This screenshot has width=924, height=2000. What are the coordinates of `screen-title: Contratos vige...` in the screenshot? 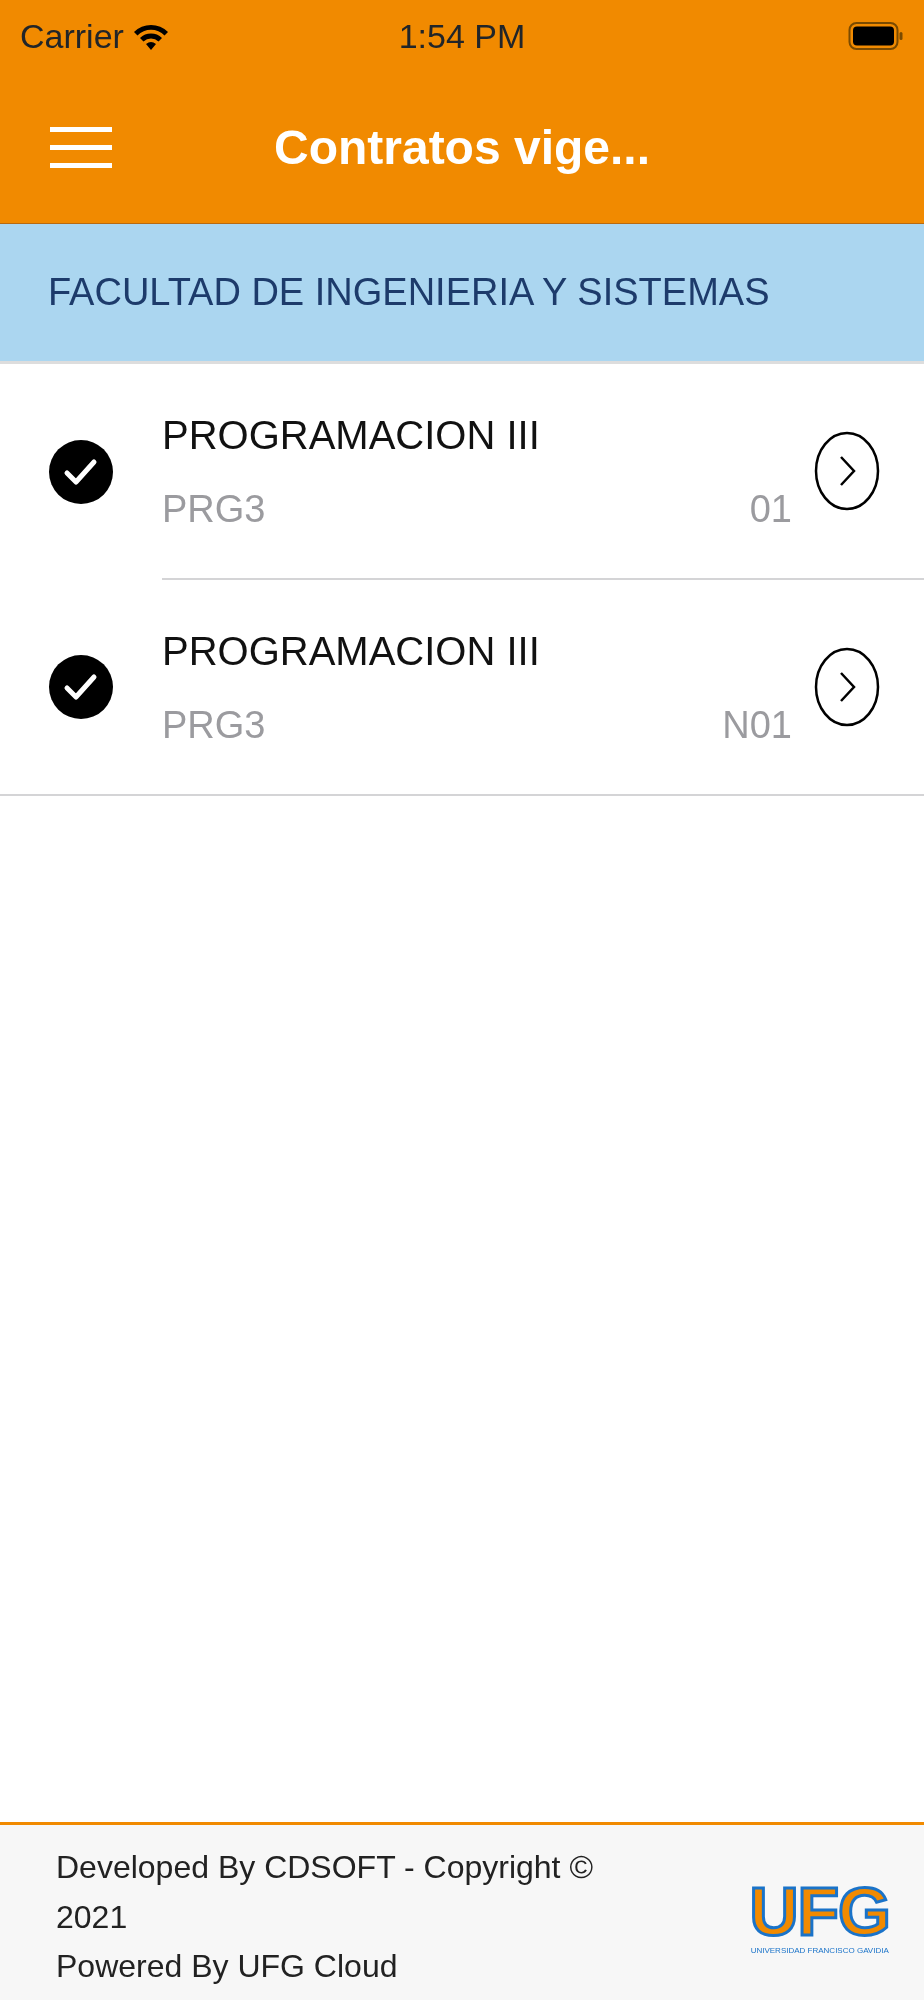 It's located at (462, 148).